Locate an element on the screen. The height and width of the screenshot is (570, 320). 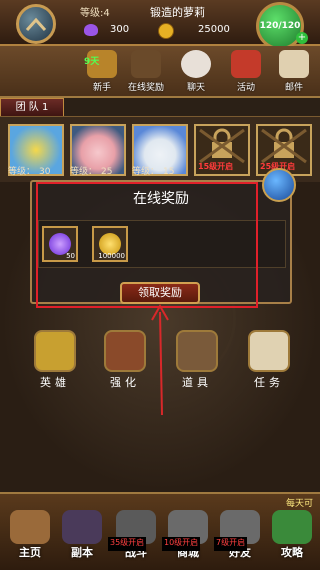
menu-tasks: 任务 is located at coordinates (269, 362).